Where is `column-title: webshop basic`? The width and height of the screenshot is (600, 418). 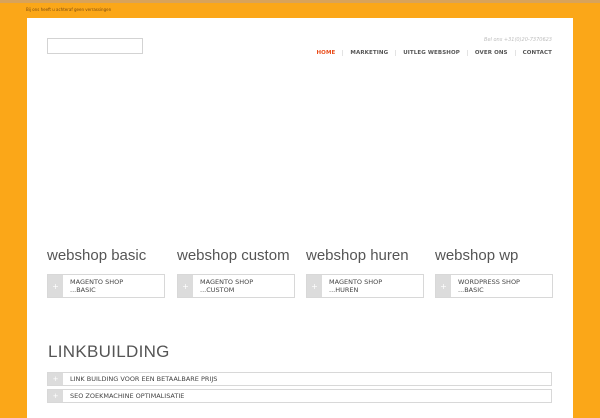 column-title: webshop basic is located at coordinates (97, 255).